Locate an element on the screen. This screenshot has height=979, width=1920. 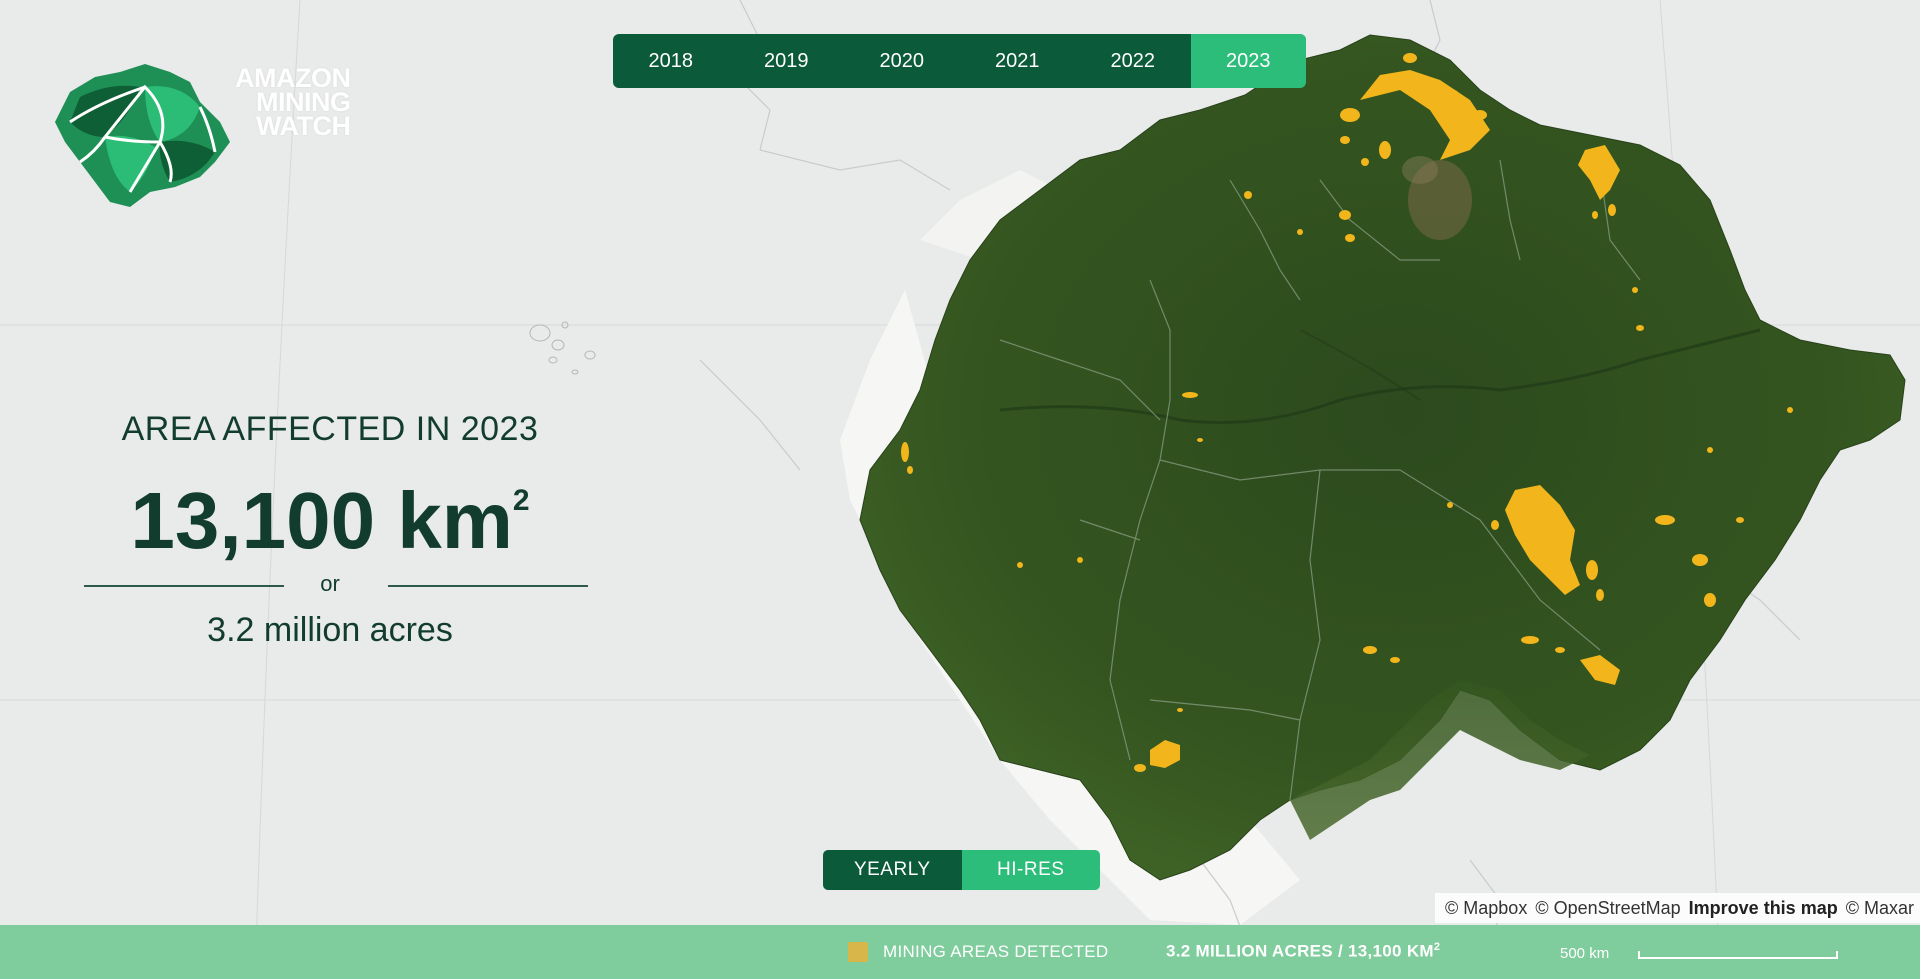
area-affected-heading: AREA AFFECTED IN 2023 is located at coordinates (330, 429).